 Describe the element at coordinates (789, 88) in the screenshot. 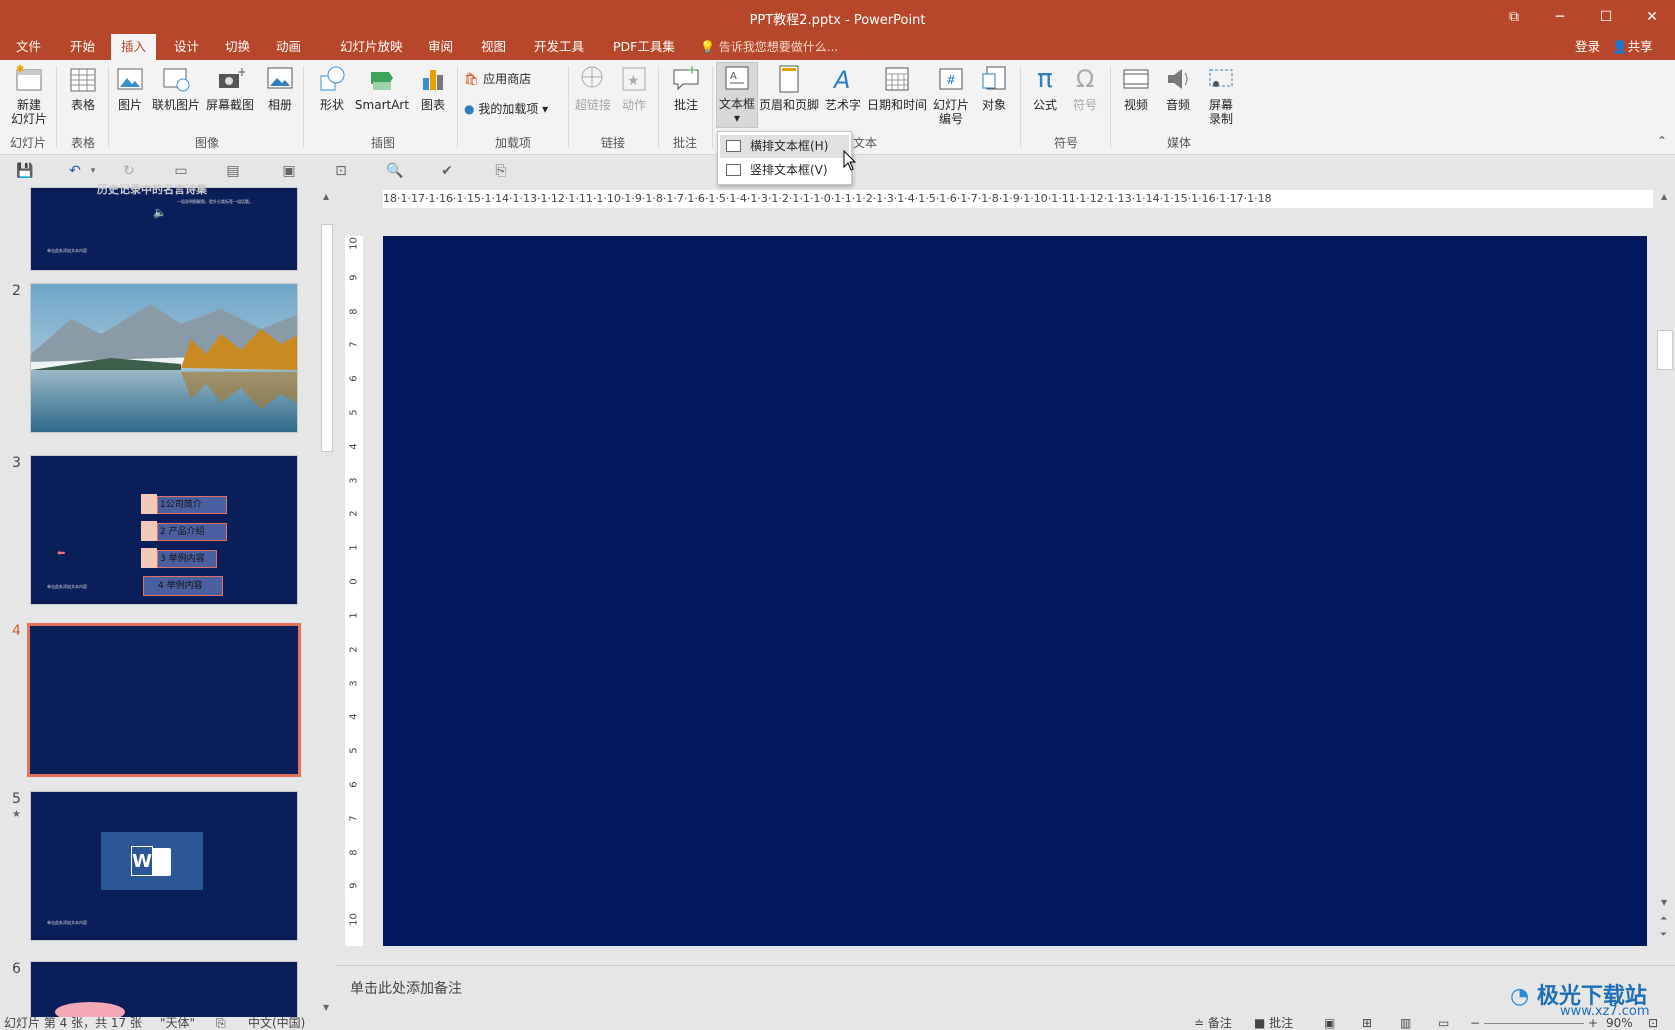

I see `header-footer-button: 页眉和页脚` at that location.